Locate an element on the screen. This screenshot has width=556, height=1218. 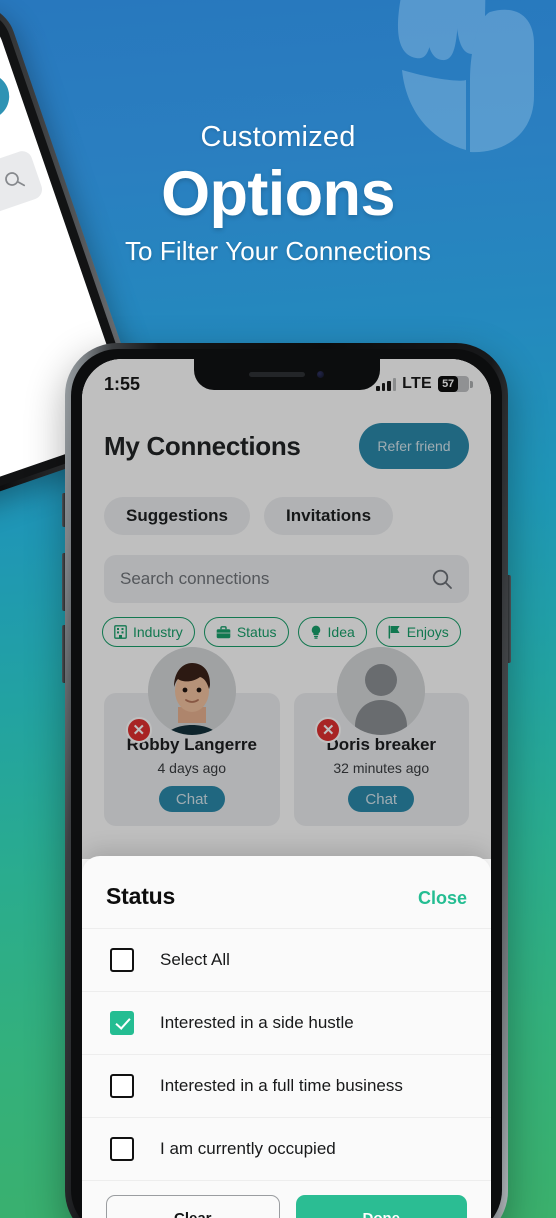
male-avatar is located at coordinates (191, 691).